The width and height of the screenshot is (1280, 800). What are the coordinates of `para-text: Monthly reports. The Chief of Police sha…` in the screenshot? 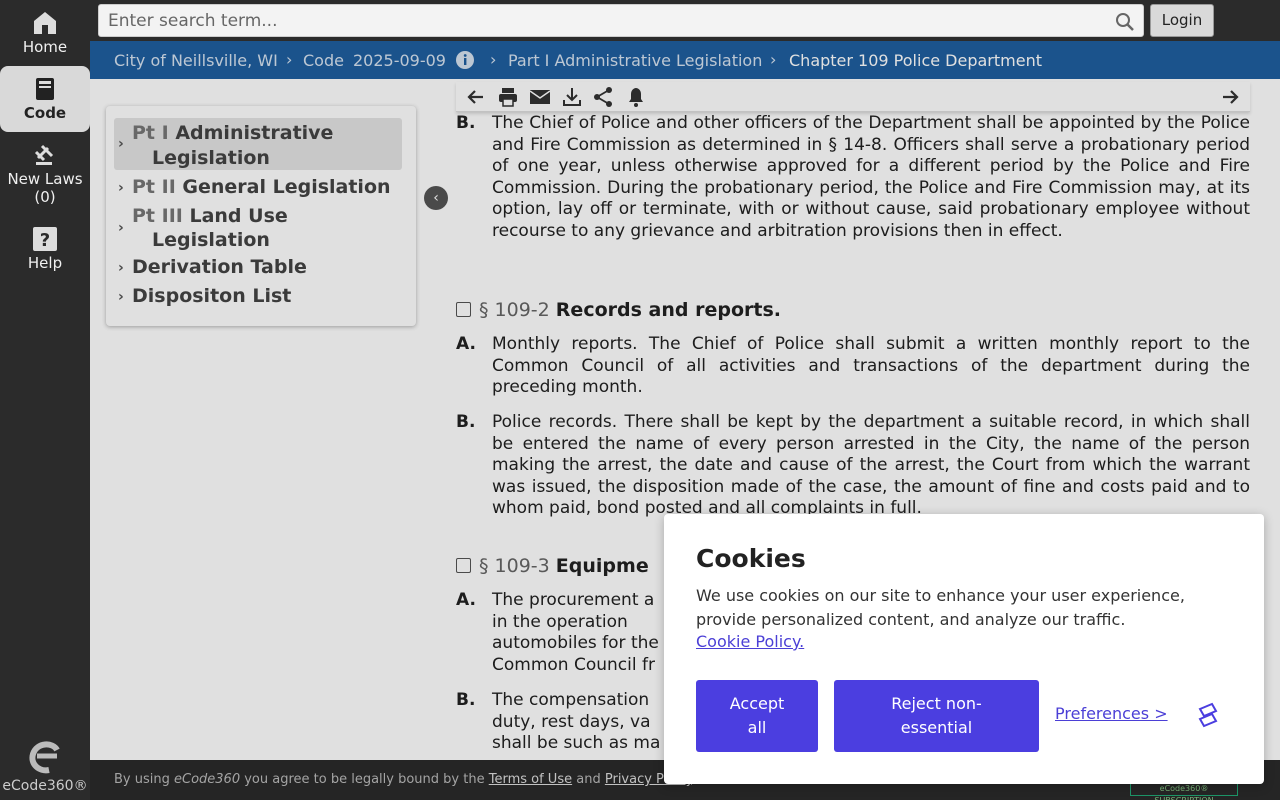 It's located at (871, 365).